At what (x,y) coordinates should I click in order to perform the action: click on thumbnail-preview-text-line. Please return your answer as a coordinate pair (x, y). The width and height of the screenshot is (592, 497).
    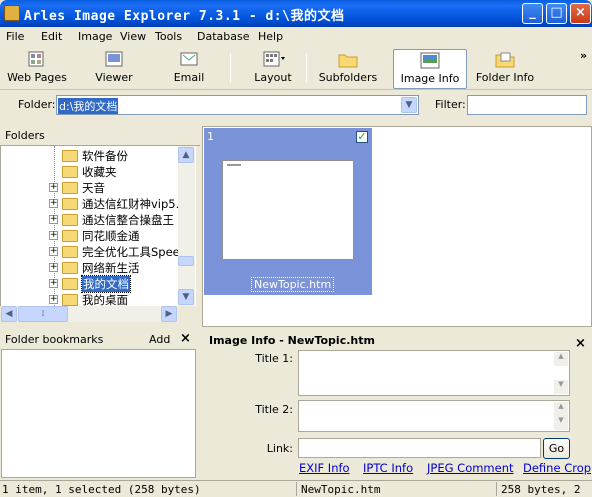
    Looking at the image, I should click on (234, 165).